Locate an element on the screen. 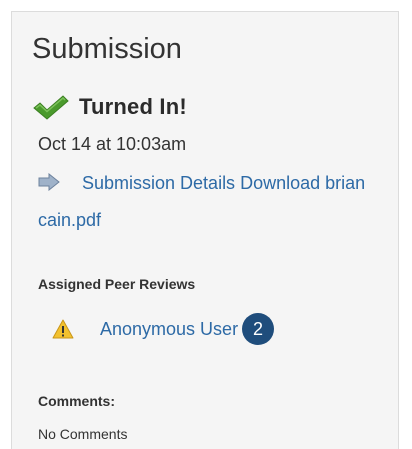  arrow-right-icon is located at coordinates (49, 179).